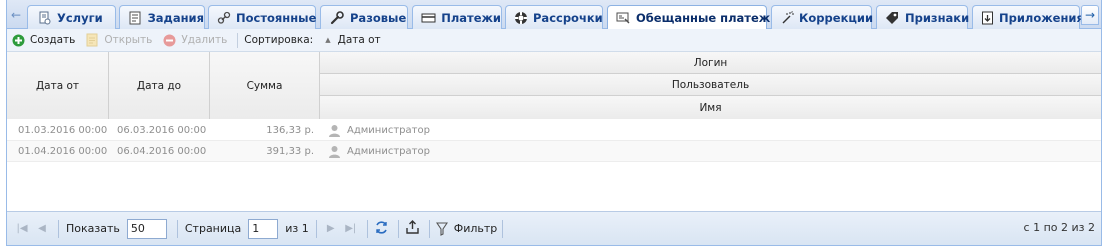 The height and width of the screenshot is (250, 1108). I want to click on page-number-input: 1, so click(263, 228).